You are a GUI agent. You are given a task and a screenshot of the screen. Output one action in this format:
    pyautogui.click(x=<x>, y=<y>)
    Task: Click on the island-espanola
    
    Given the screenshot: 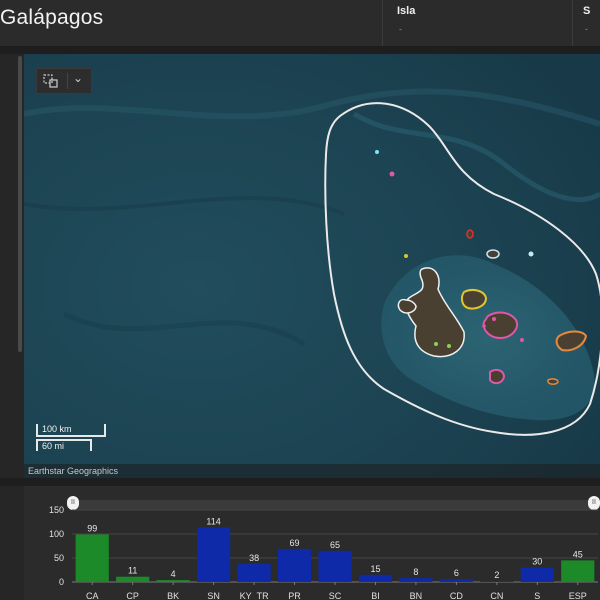 What is the action you would take?
    pyautogui.click(x=553, y=381)
    